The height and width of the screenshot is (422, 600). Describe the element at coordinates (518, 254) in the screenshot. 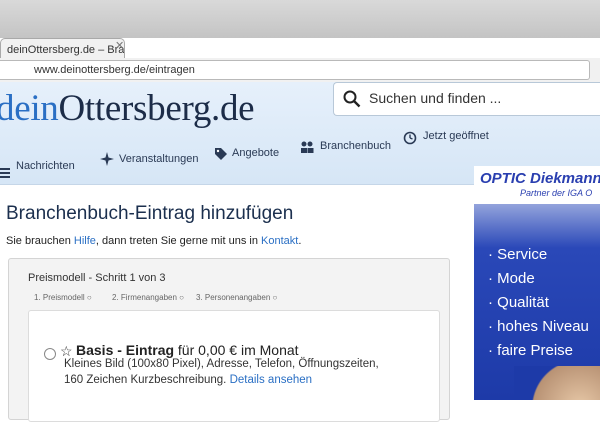

I see `ad-item: · Service` at that location.